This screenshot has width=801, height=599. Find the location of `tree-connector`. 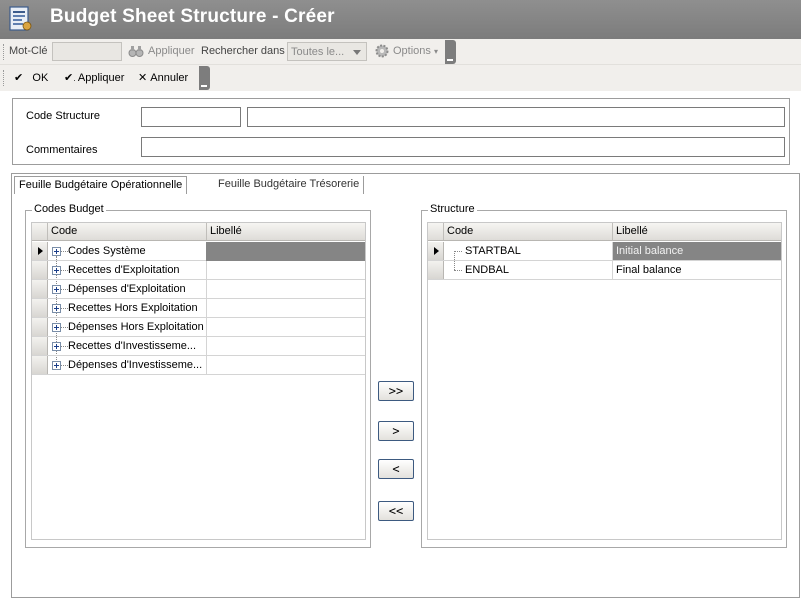

tree-connector is located at coordinates (458, 270).